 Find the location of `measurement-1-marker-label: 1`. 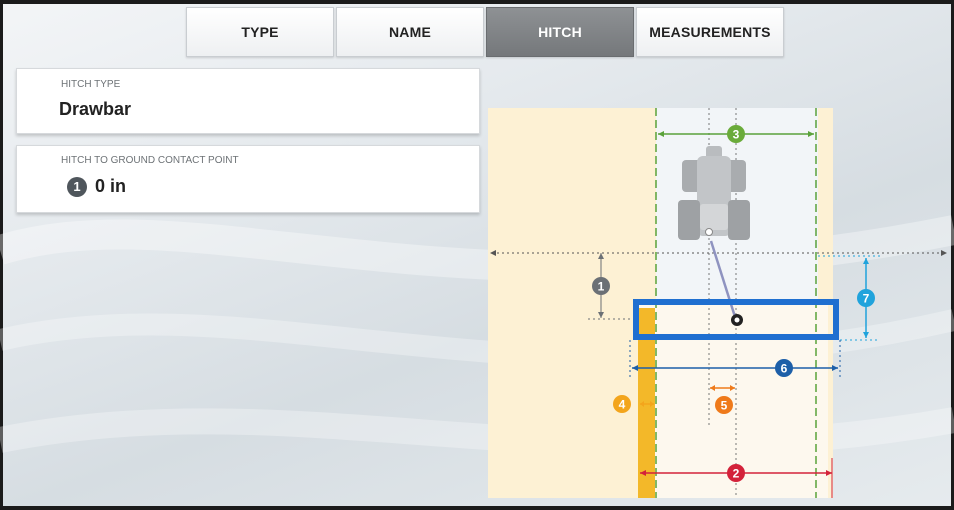

measurement-1-marker-label: 1 is located at coordinates (601, 287).